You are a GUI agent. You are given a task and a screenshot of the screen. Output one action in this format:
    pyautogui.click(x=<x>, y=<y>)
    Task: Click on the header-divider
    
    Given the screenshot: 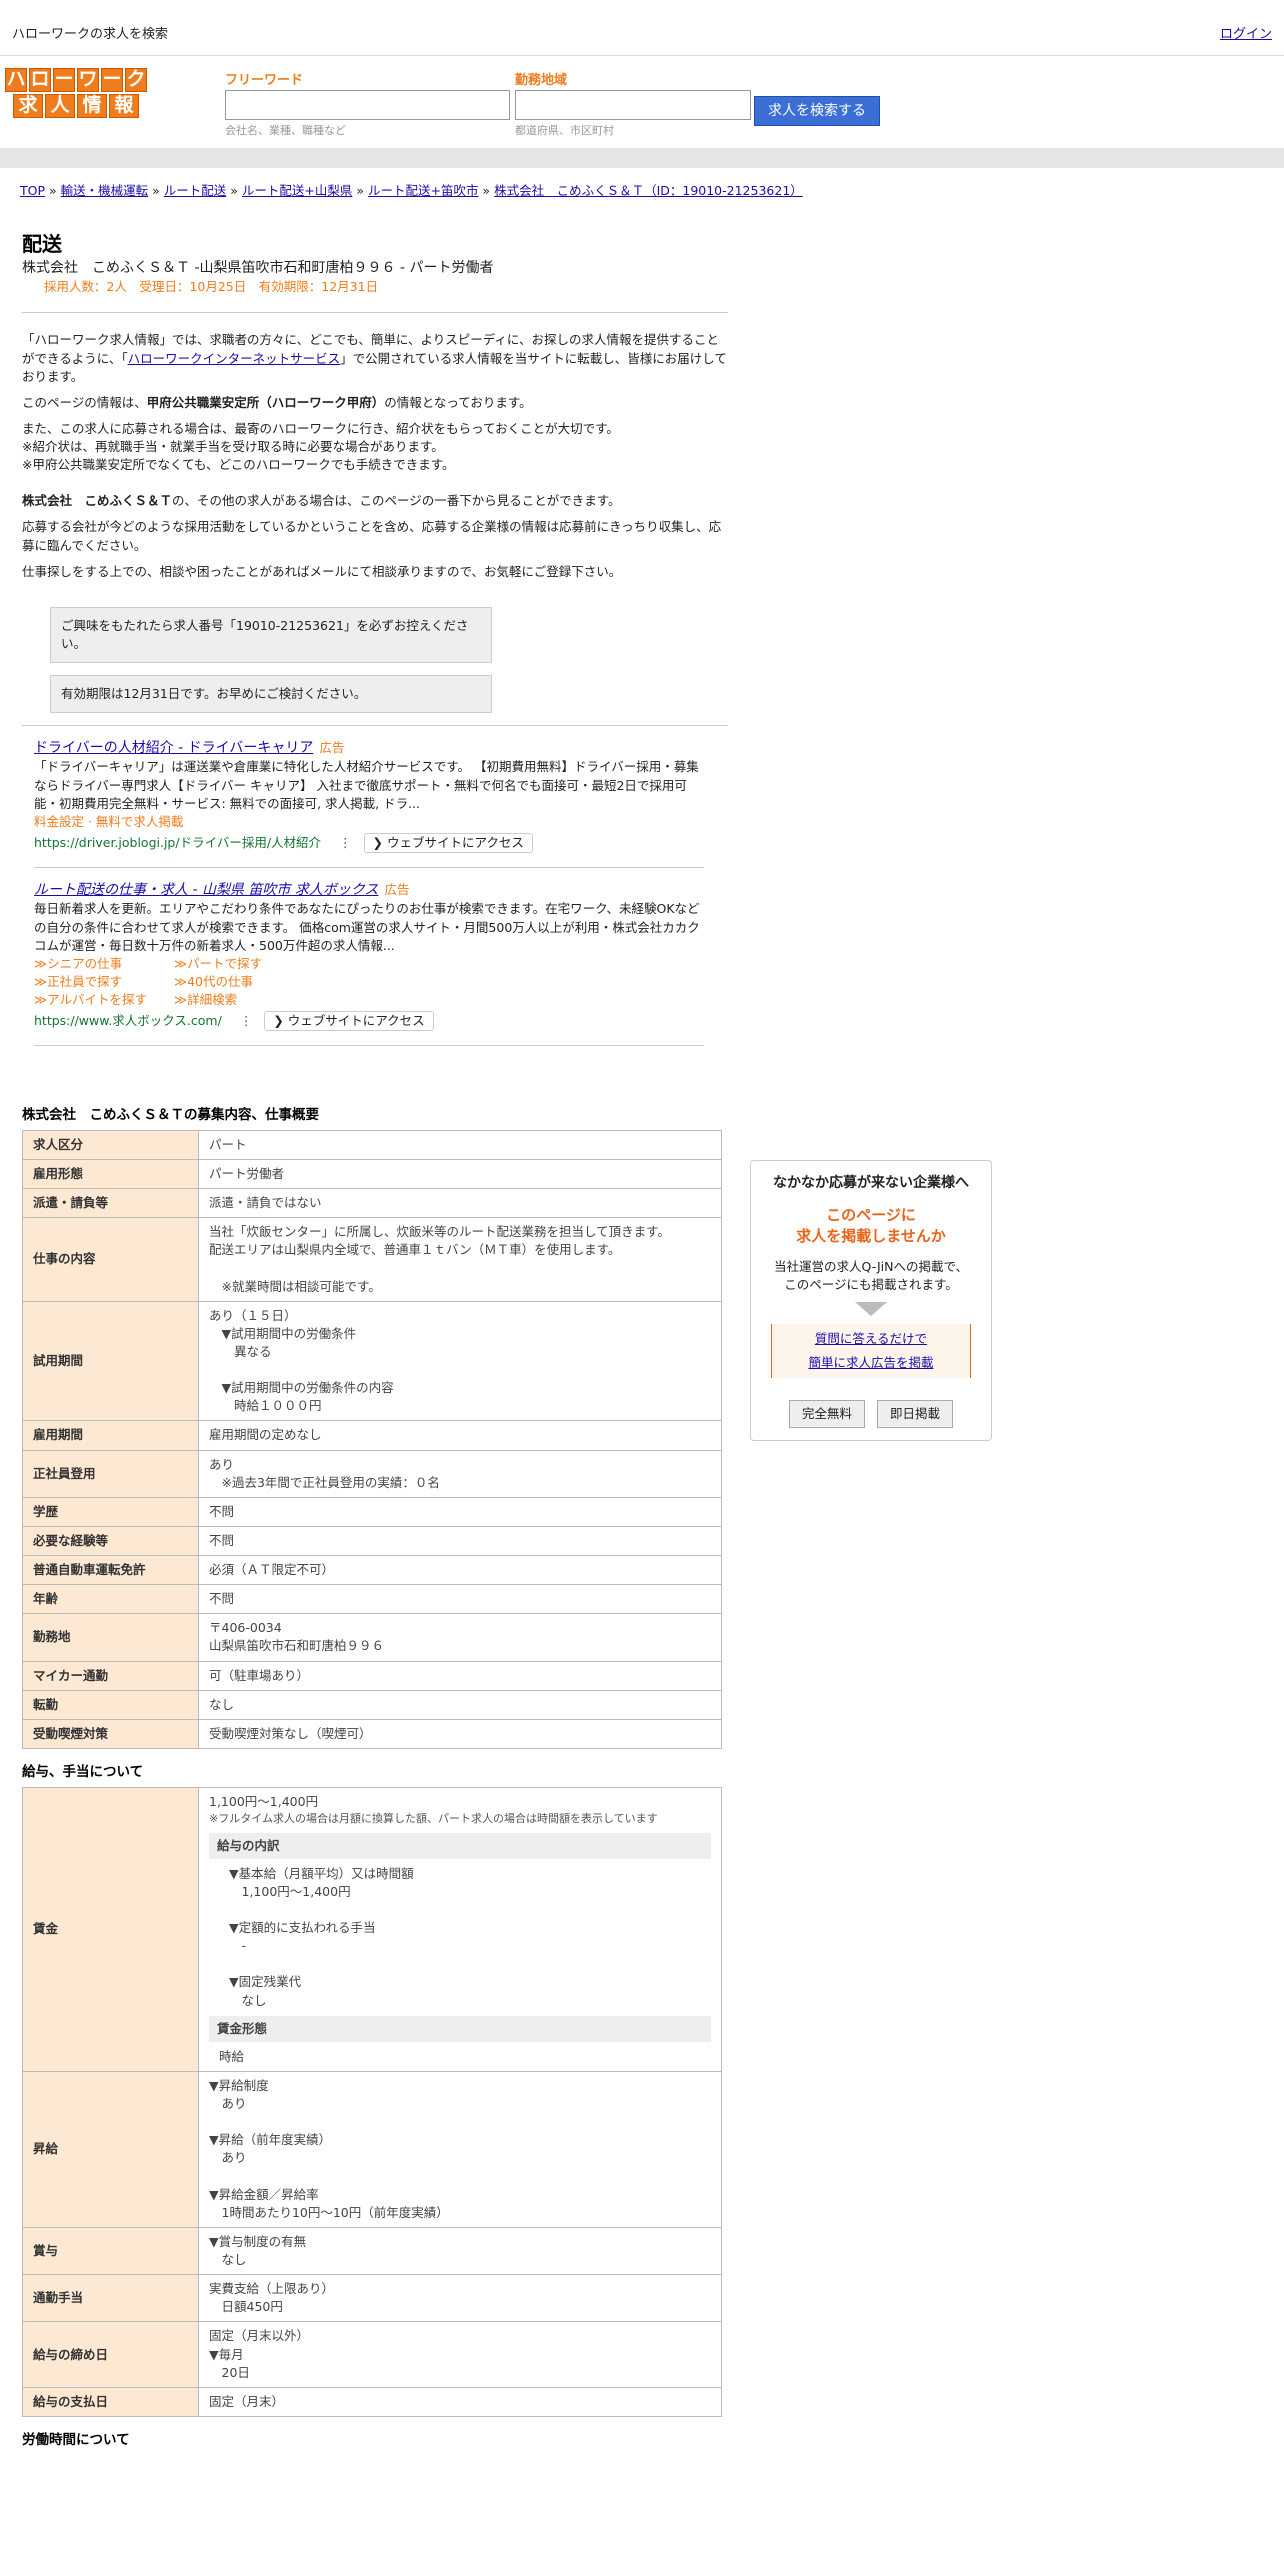 What is the action you would take?
    pyautogui.click(x=642, y=158)
    